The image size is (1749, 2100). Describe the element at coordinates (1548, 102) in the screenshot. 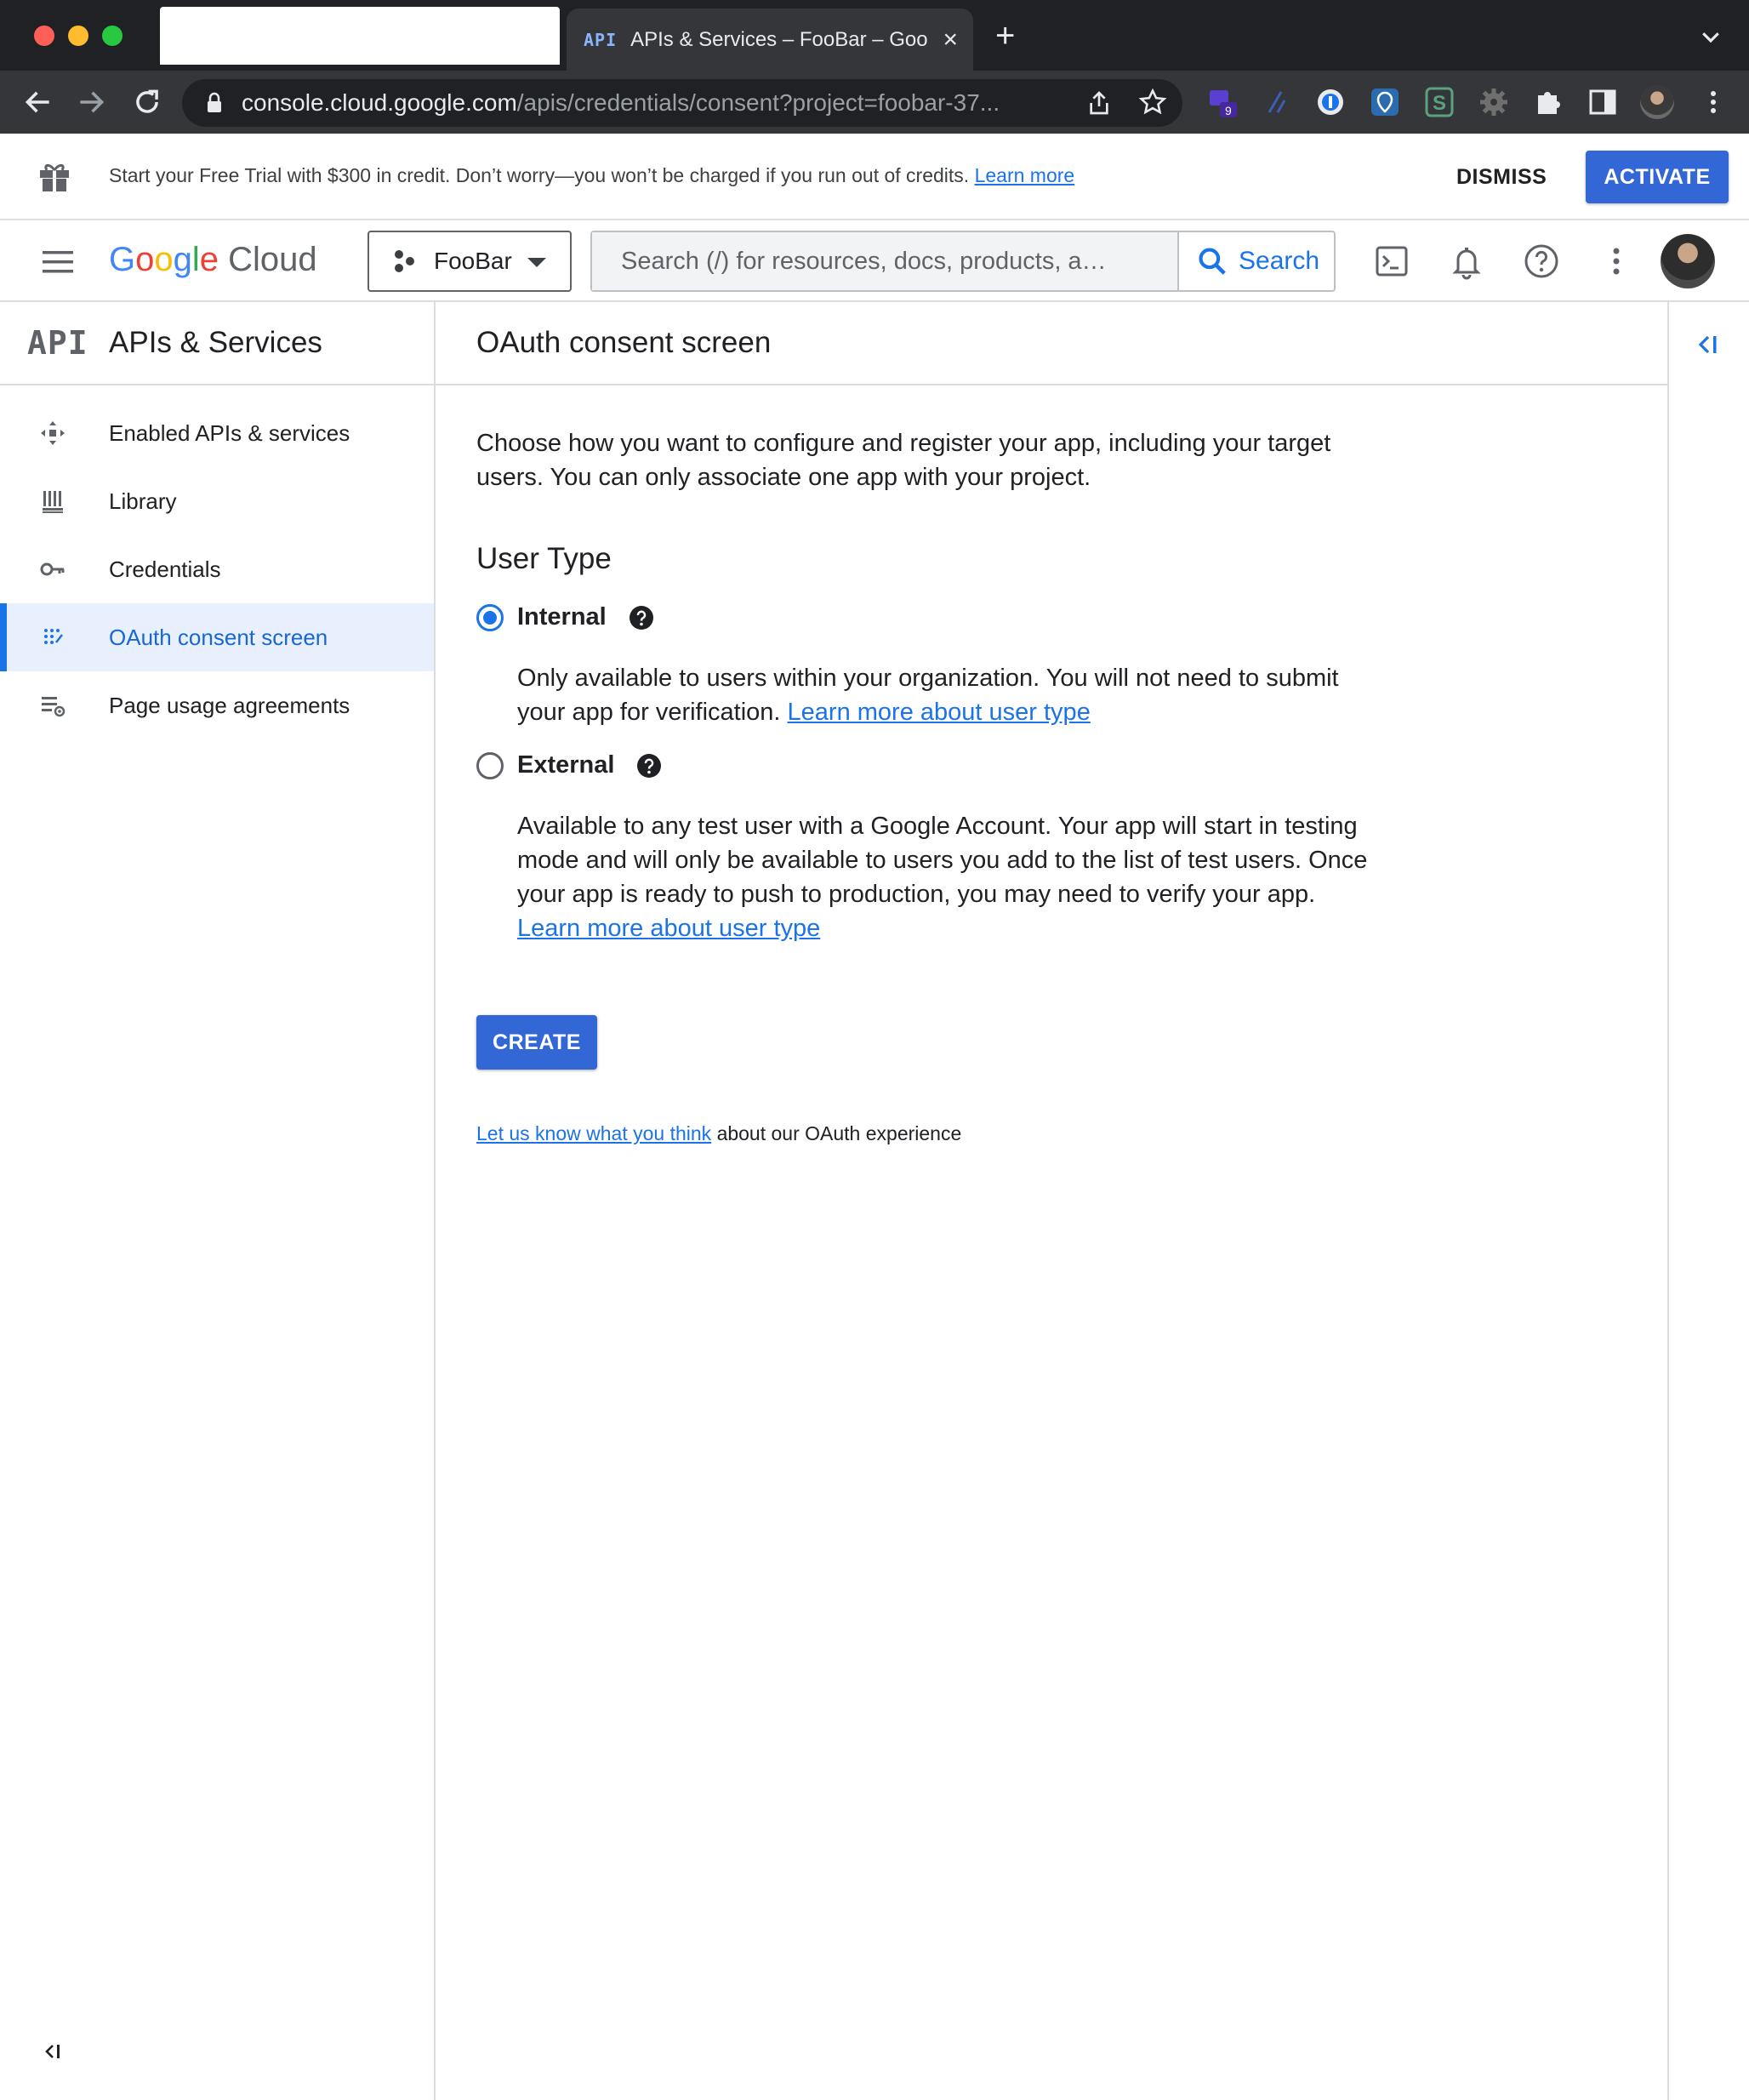

I see `extensions-puzzle-icon` at that location.